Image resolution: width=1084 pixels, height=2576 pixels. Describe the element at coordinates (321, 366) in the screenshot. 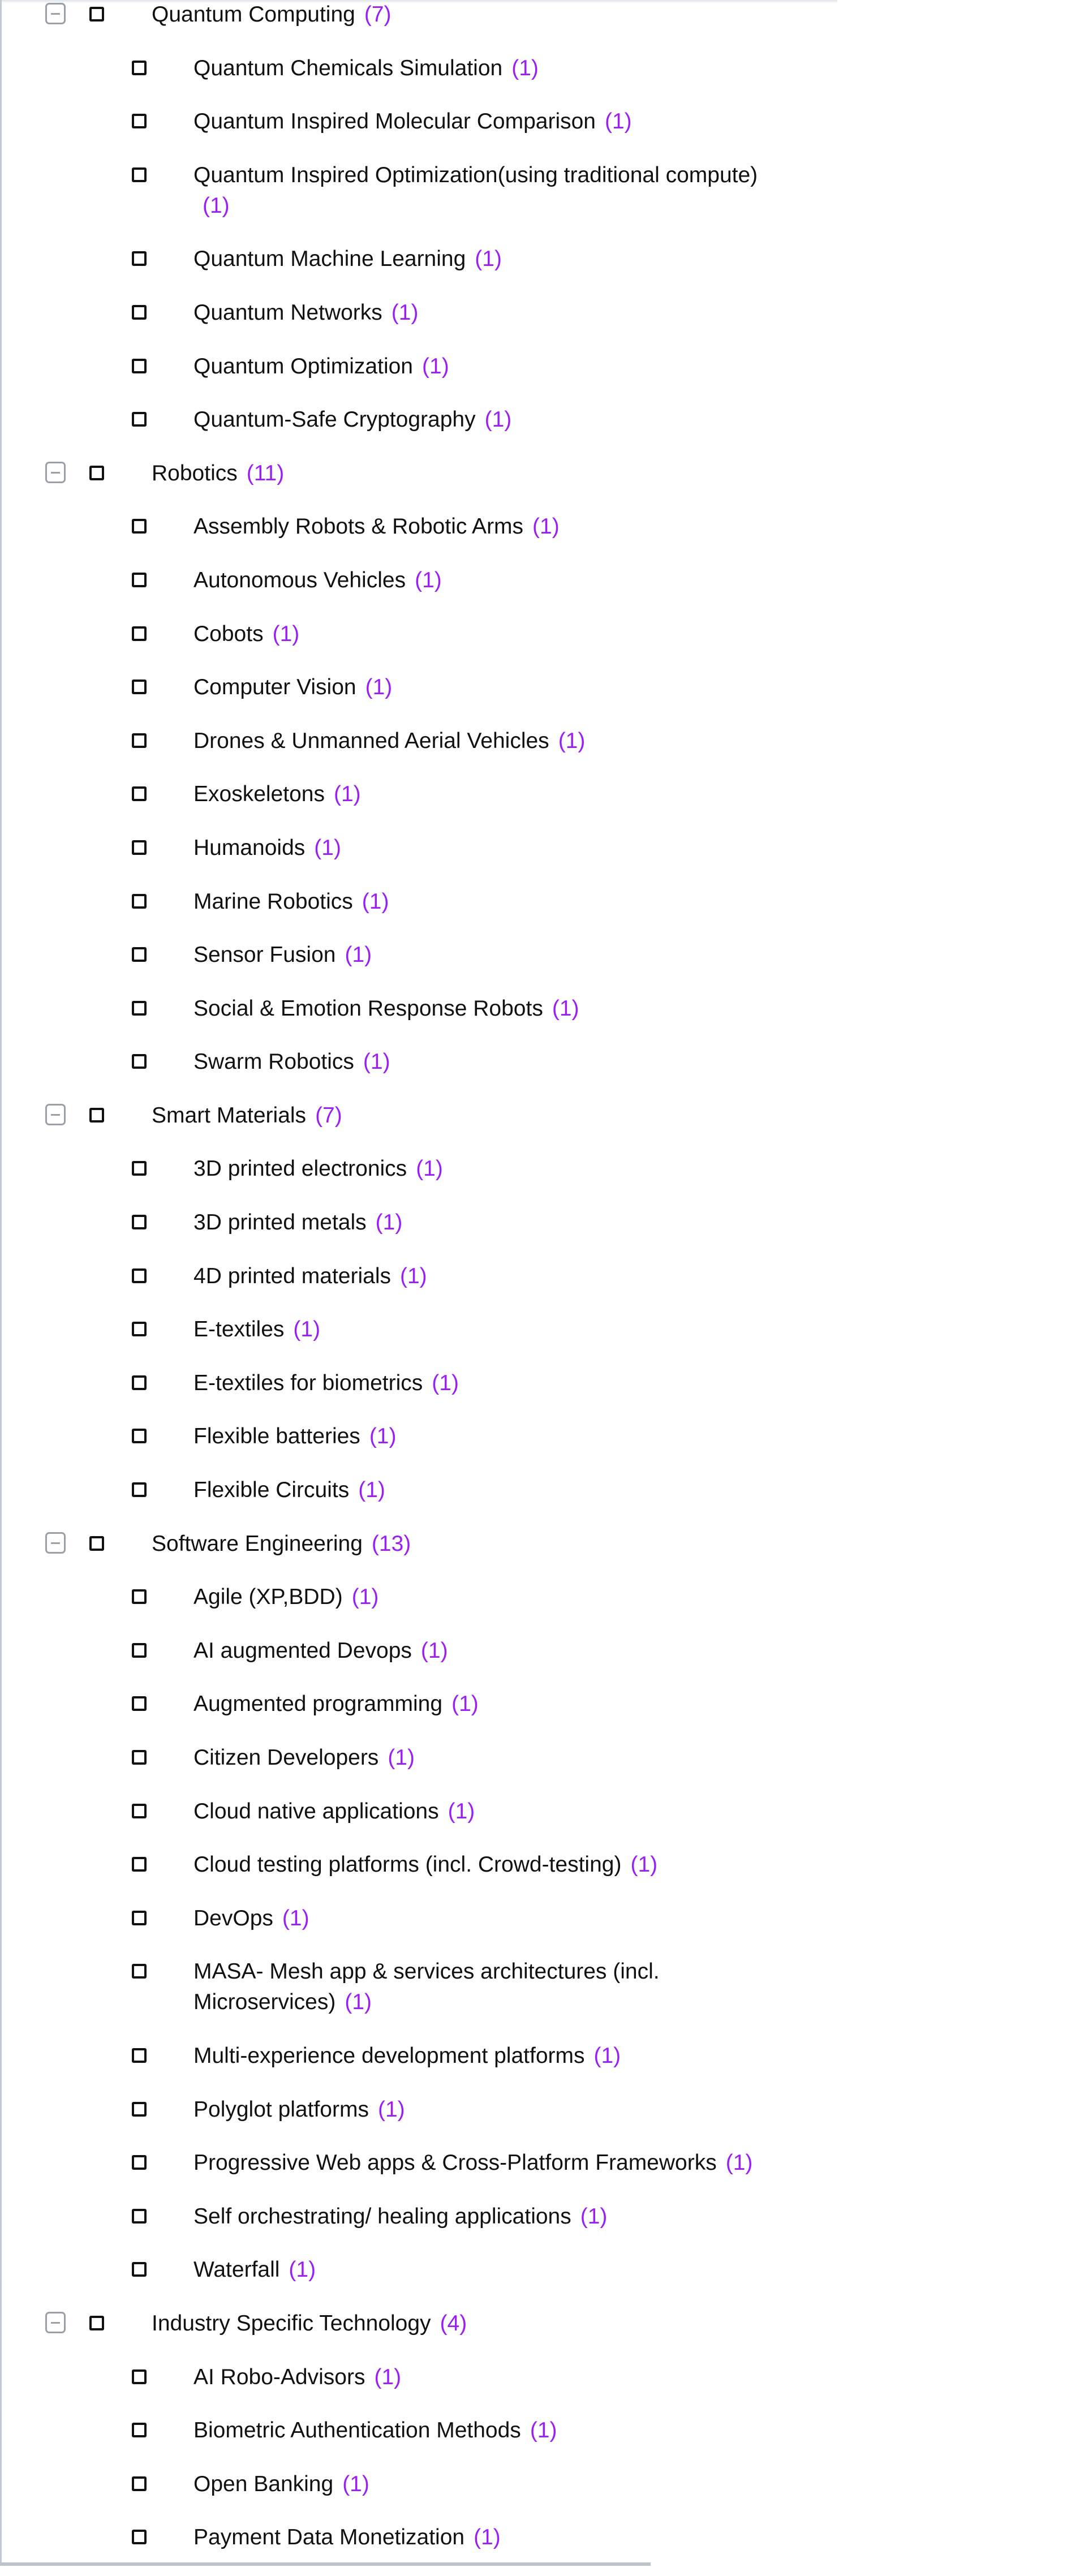

I see `item-label: Quantum Optimization (1)` at that location.